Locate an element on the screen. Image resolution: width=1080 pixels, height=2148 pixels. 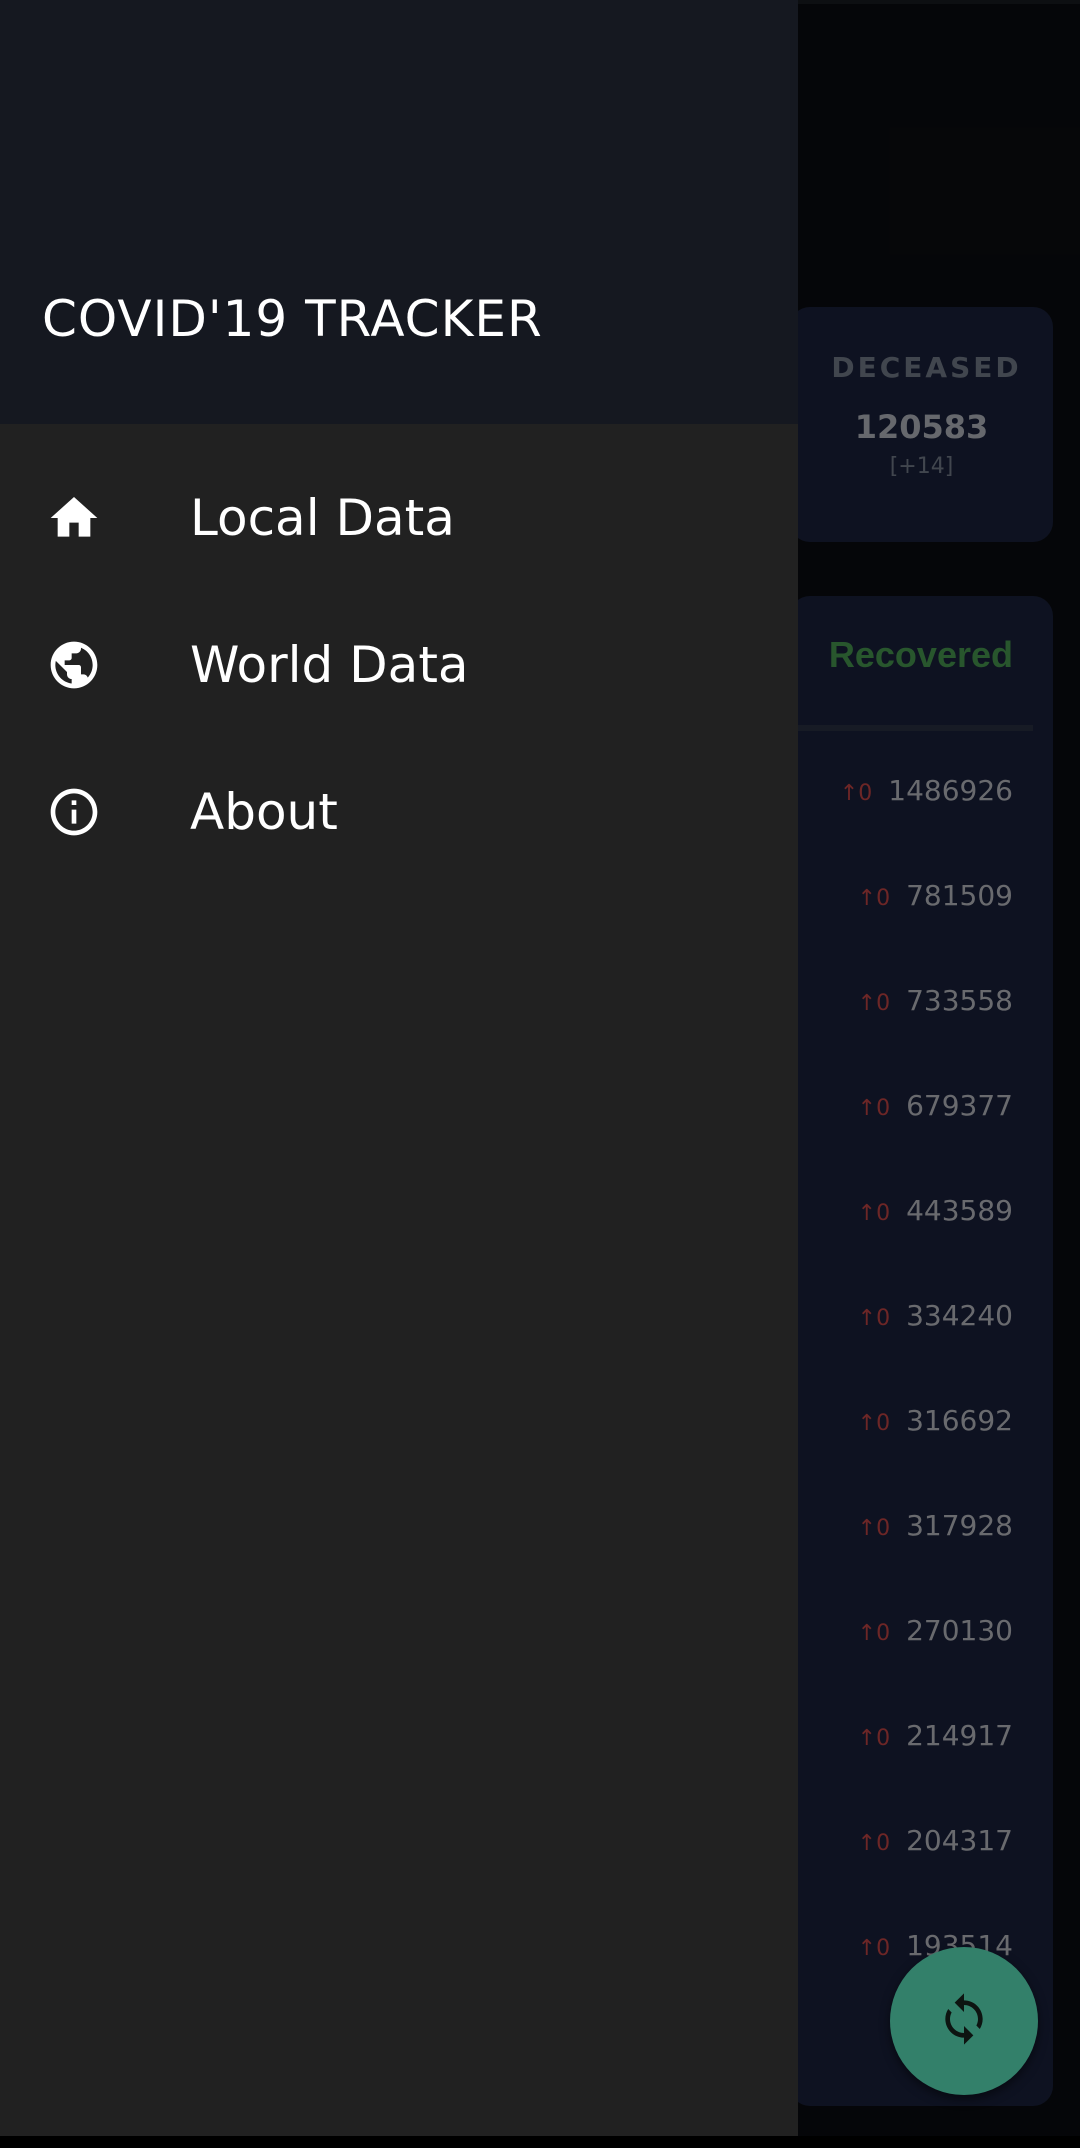
globe-icon is located at coordinates (74, 665).